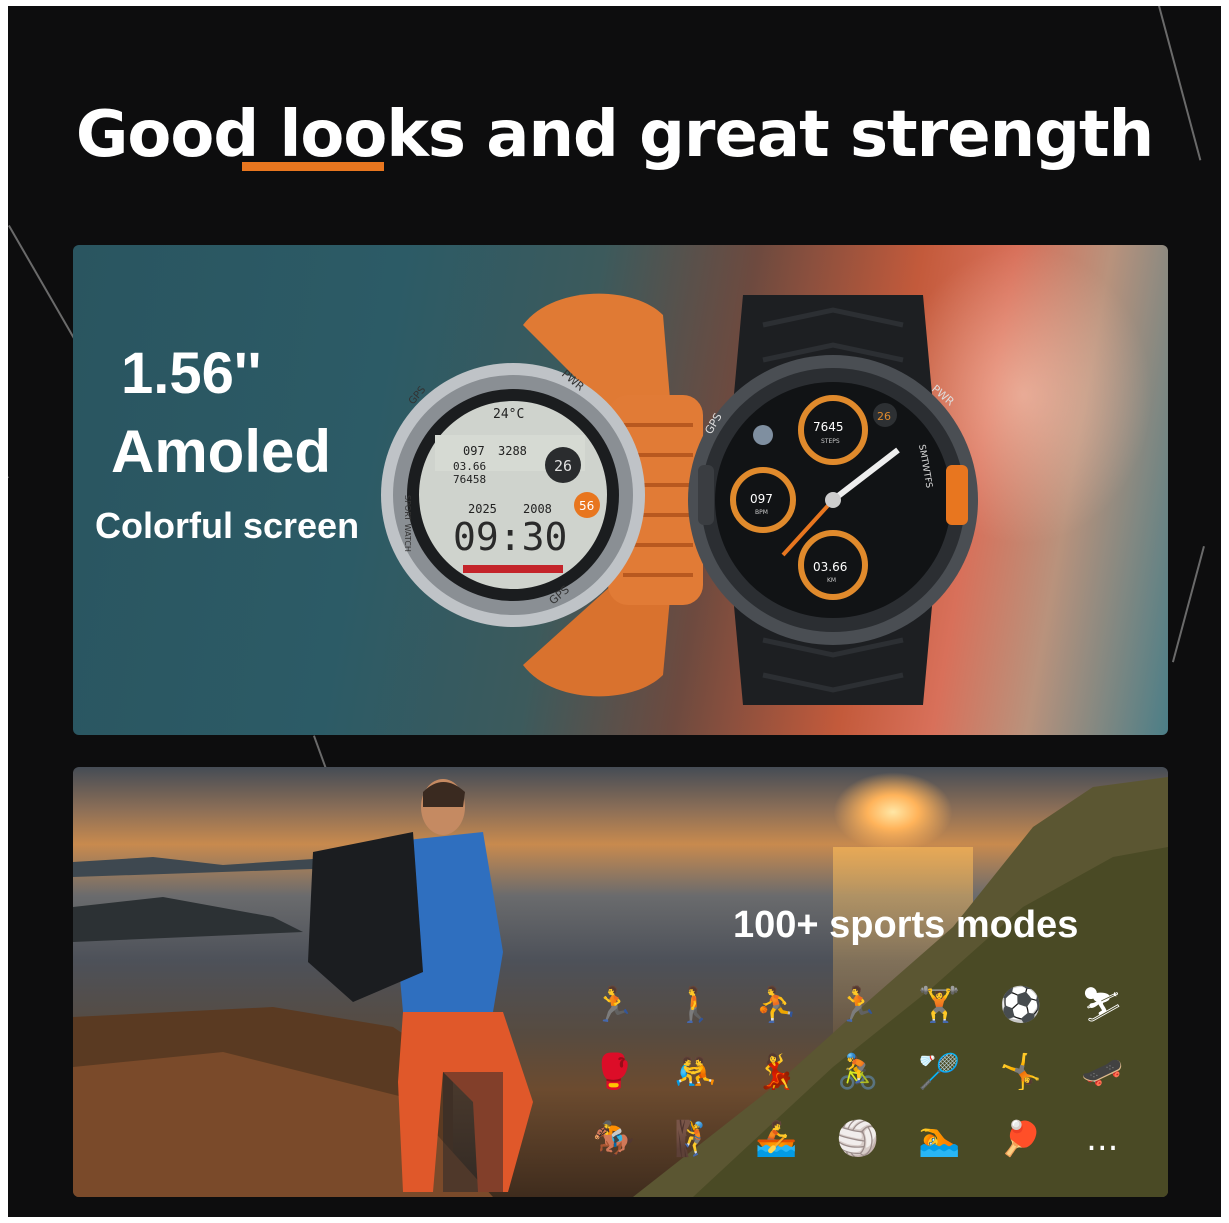  I want to click on watch1-hr: 097, so click(474, 451).